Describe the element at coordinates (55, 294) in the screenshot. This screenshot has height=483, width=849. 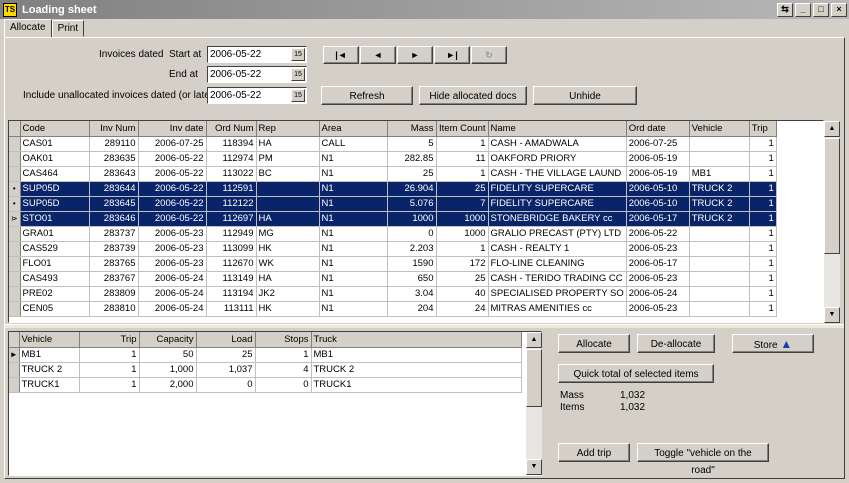
I see `cell-code: PRE02` at that location.